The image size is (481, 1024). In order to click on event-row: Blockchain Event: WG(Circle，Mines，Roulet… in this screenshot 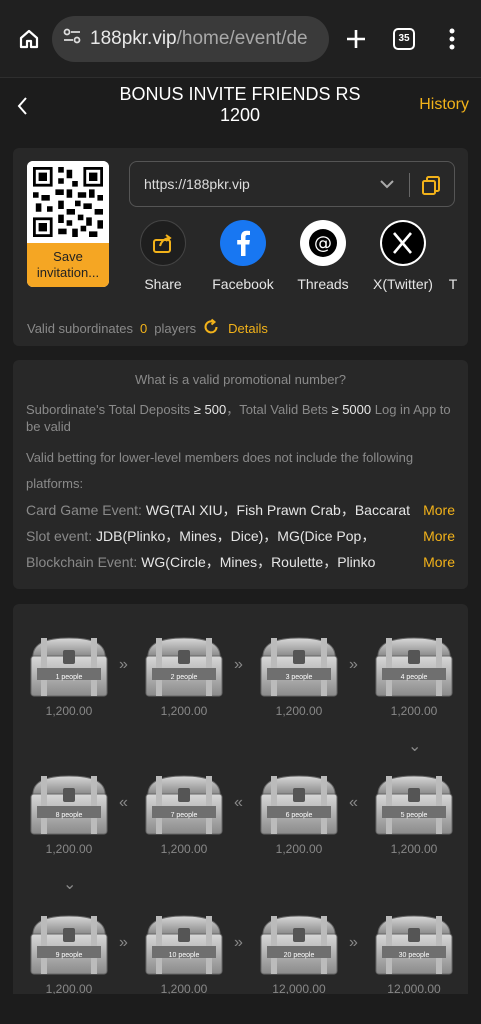, I will do `click(240, 562)`.